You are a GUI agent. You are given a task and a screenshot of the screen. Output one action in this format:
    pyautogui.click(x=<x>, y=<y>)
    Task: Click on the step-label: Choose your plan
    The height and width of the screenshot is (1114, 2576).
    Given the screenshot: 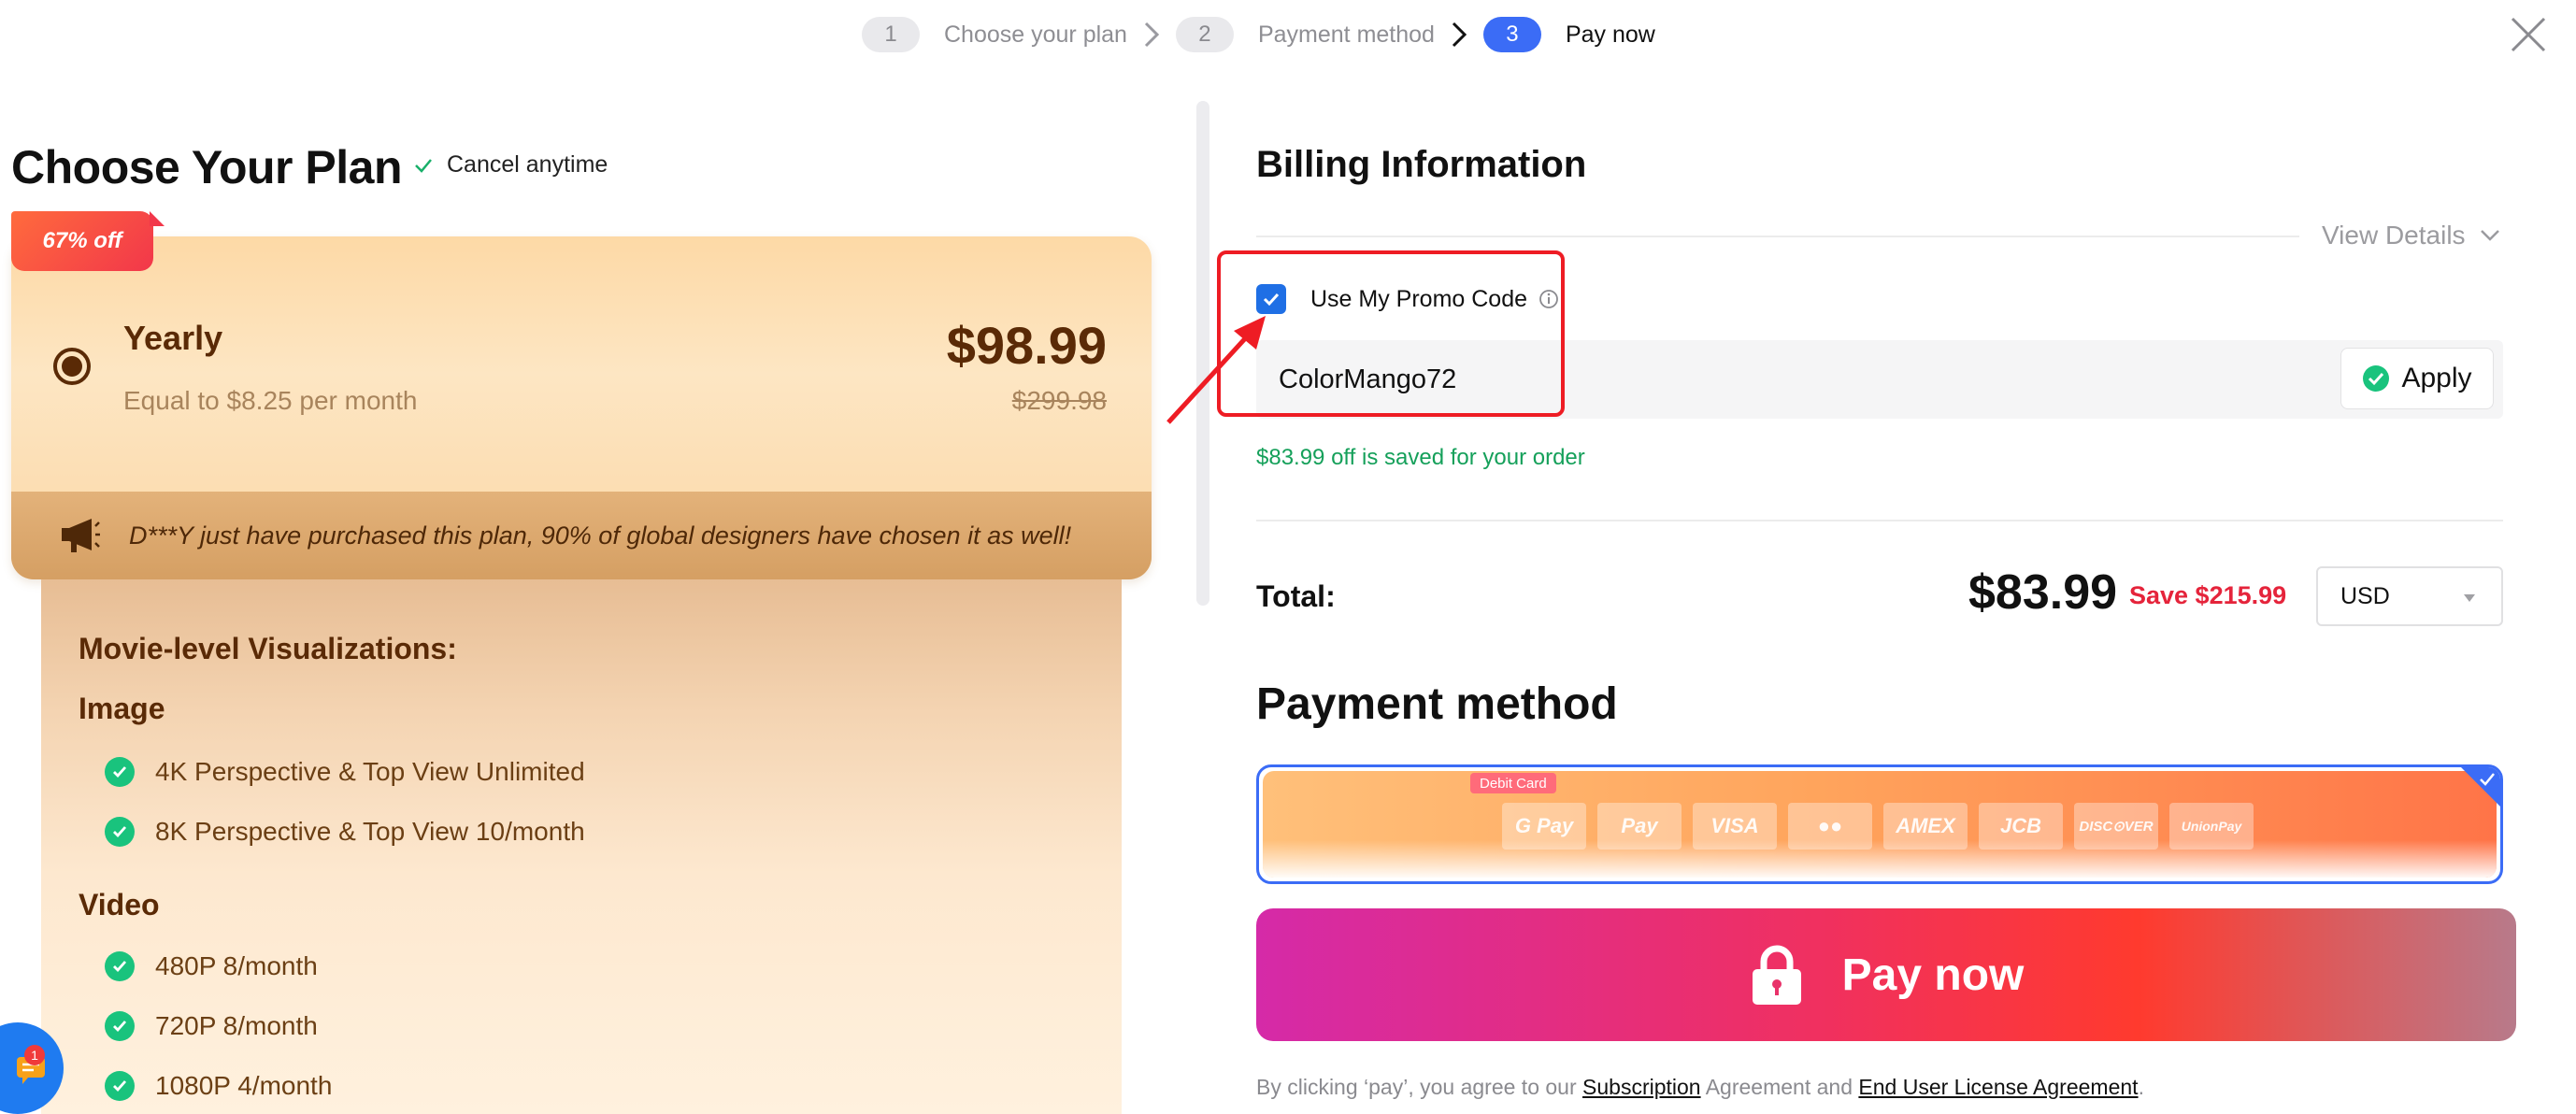 What is the action you would take?
    pyautogui.click(x=1035, y=35)
    